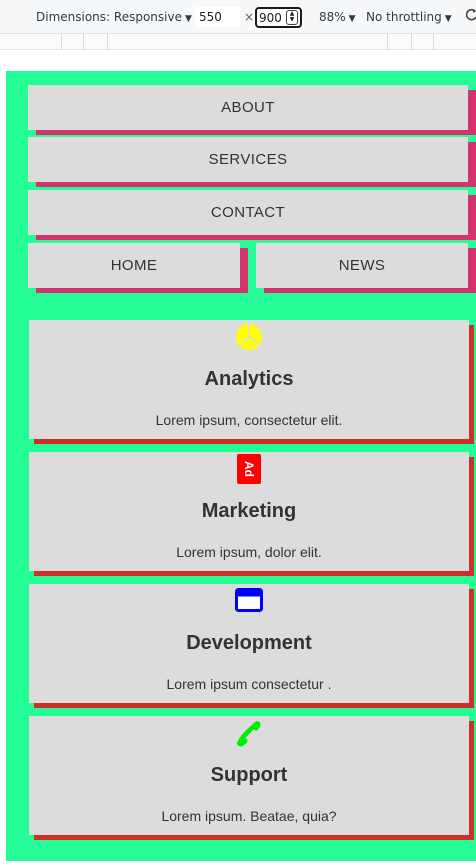 The width and height of the screenshot is (476, 866). I want to click on dimensions-dropdown: Dimensions: Responsive ▼, so click(114, 17).